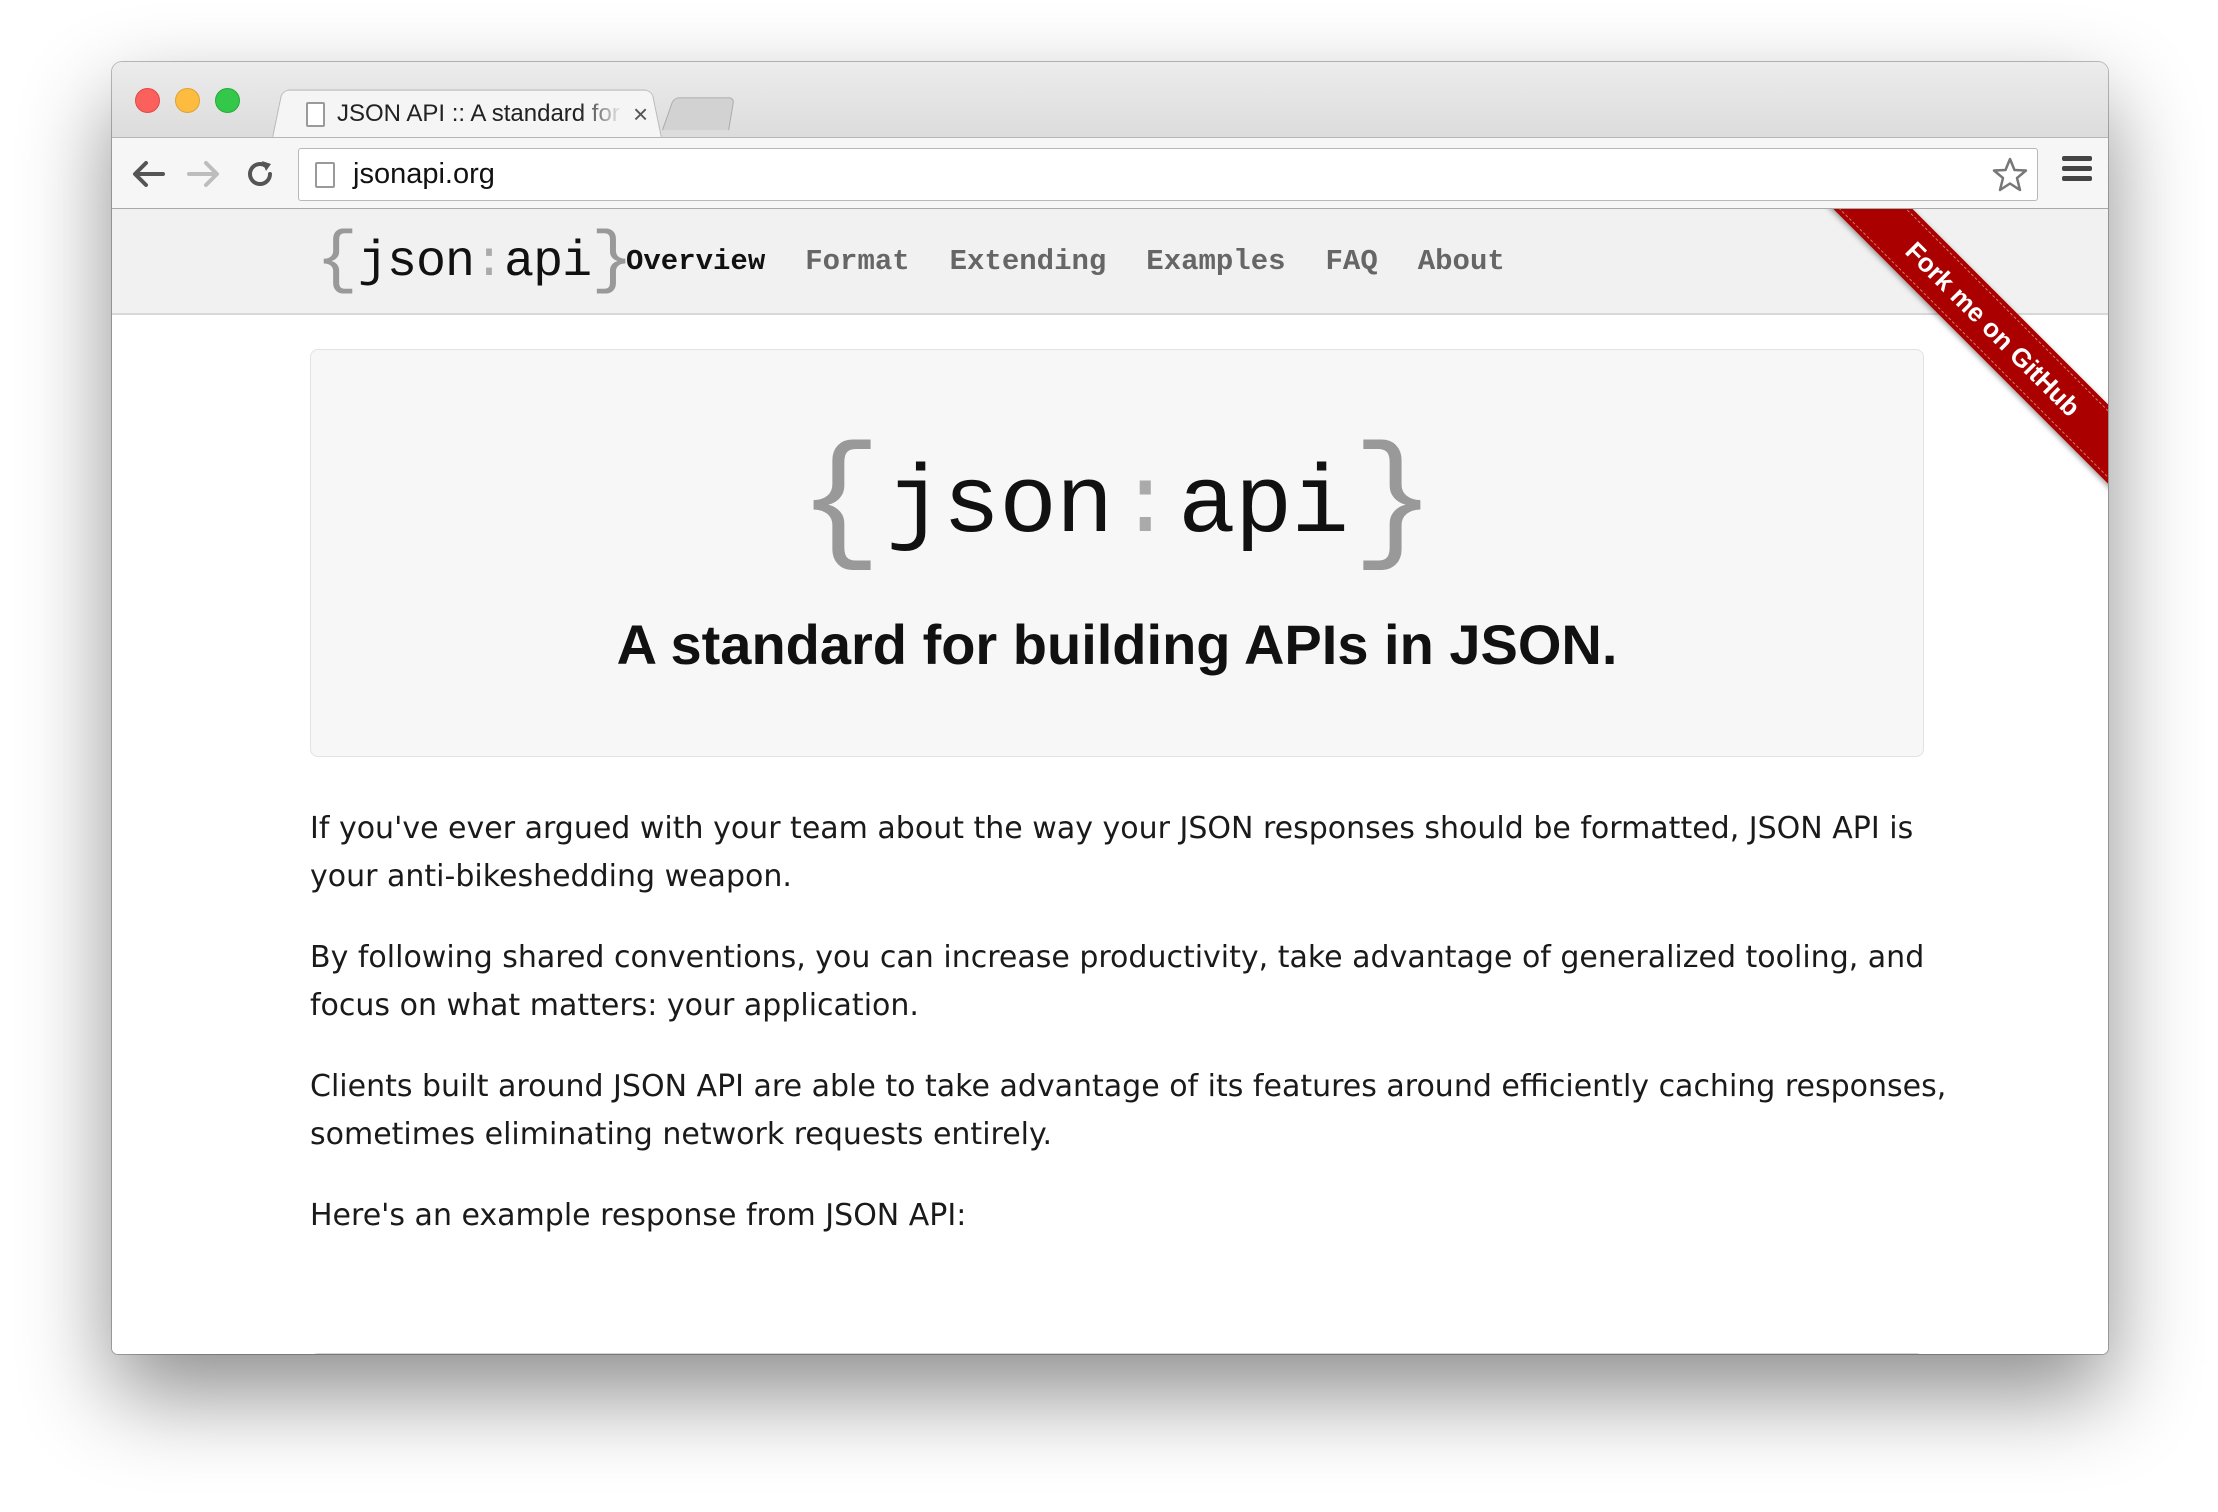  I want to click on nav-about: About, so click(1461, 261).